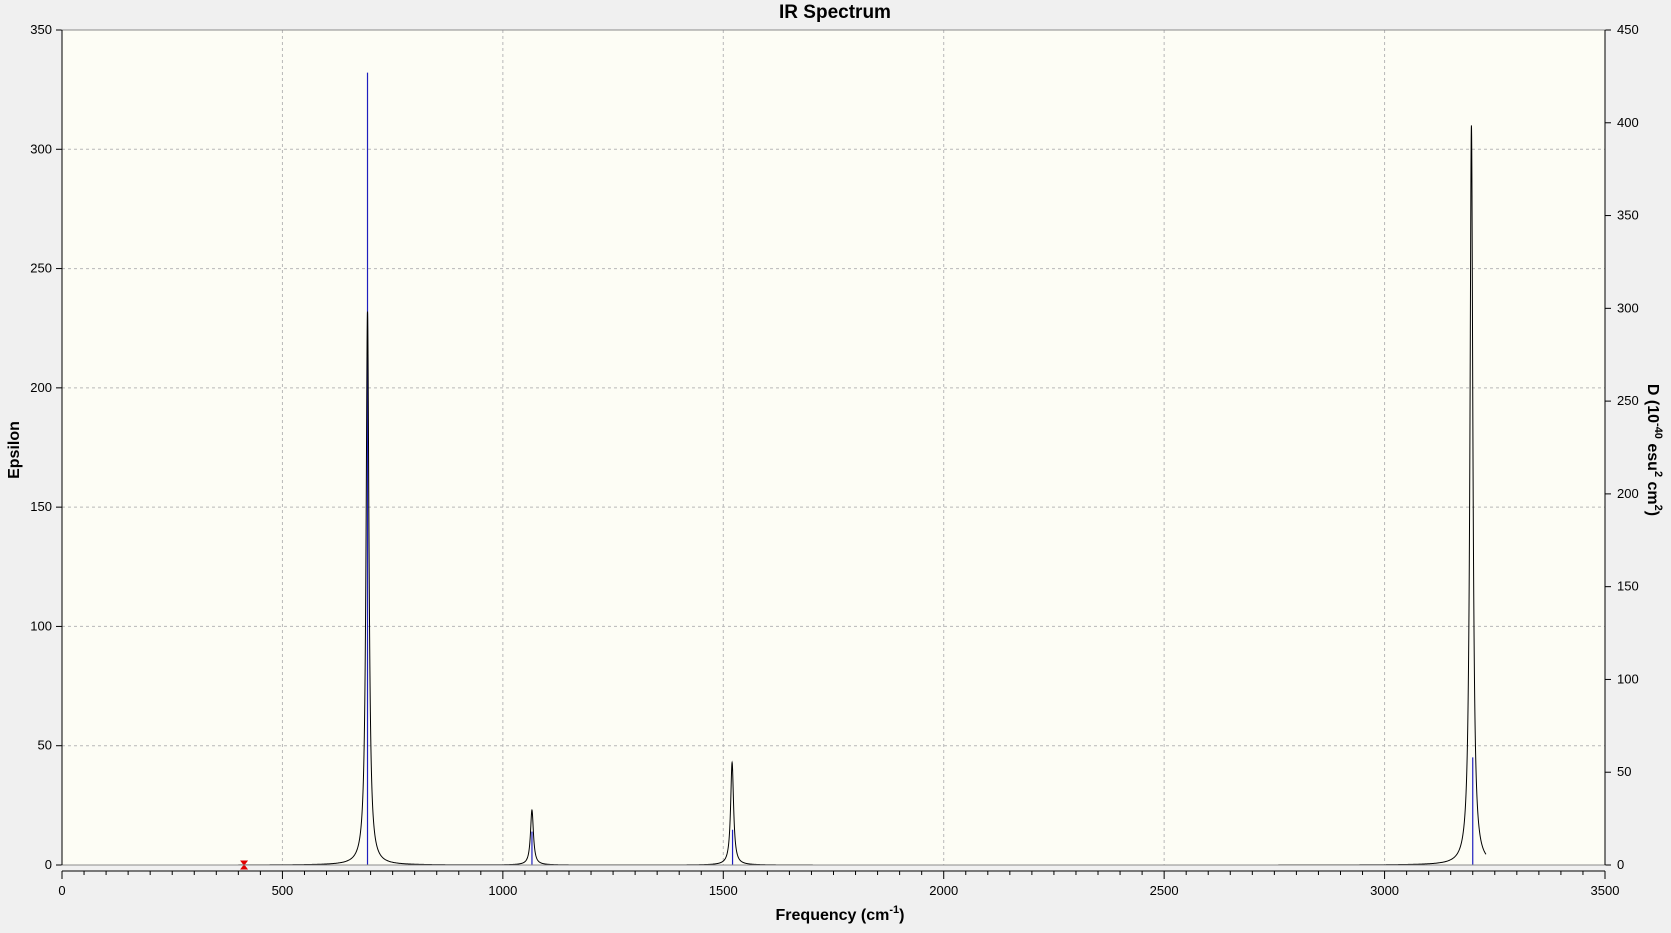 The image size is (1671, 933). What do you see at coordinates (1628, 493) in the screenshot?
I see `y-right-tick-label: 200` at bounding box center [1628, 493].